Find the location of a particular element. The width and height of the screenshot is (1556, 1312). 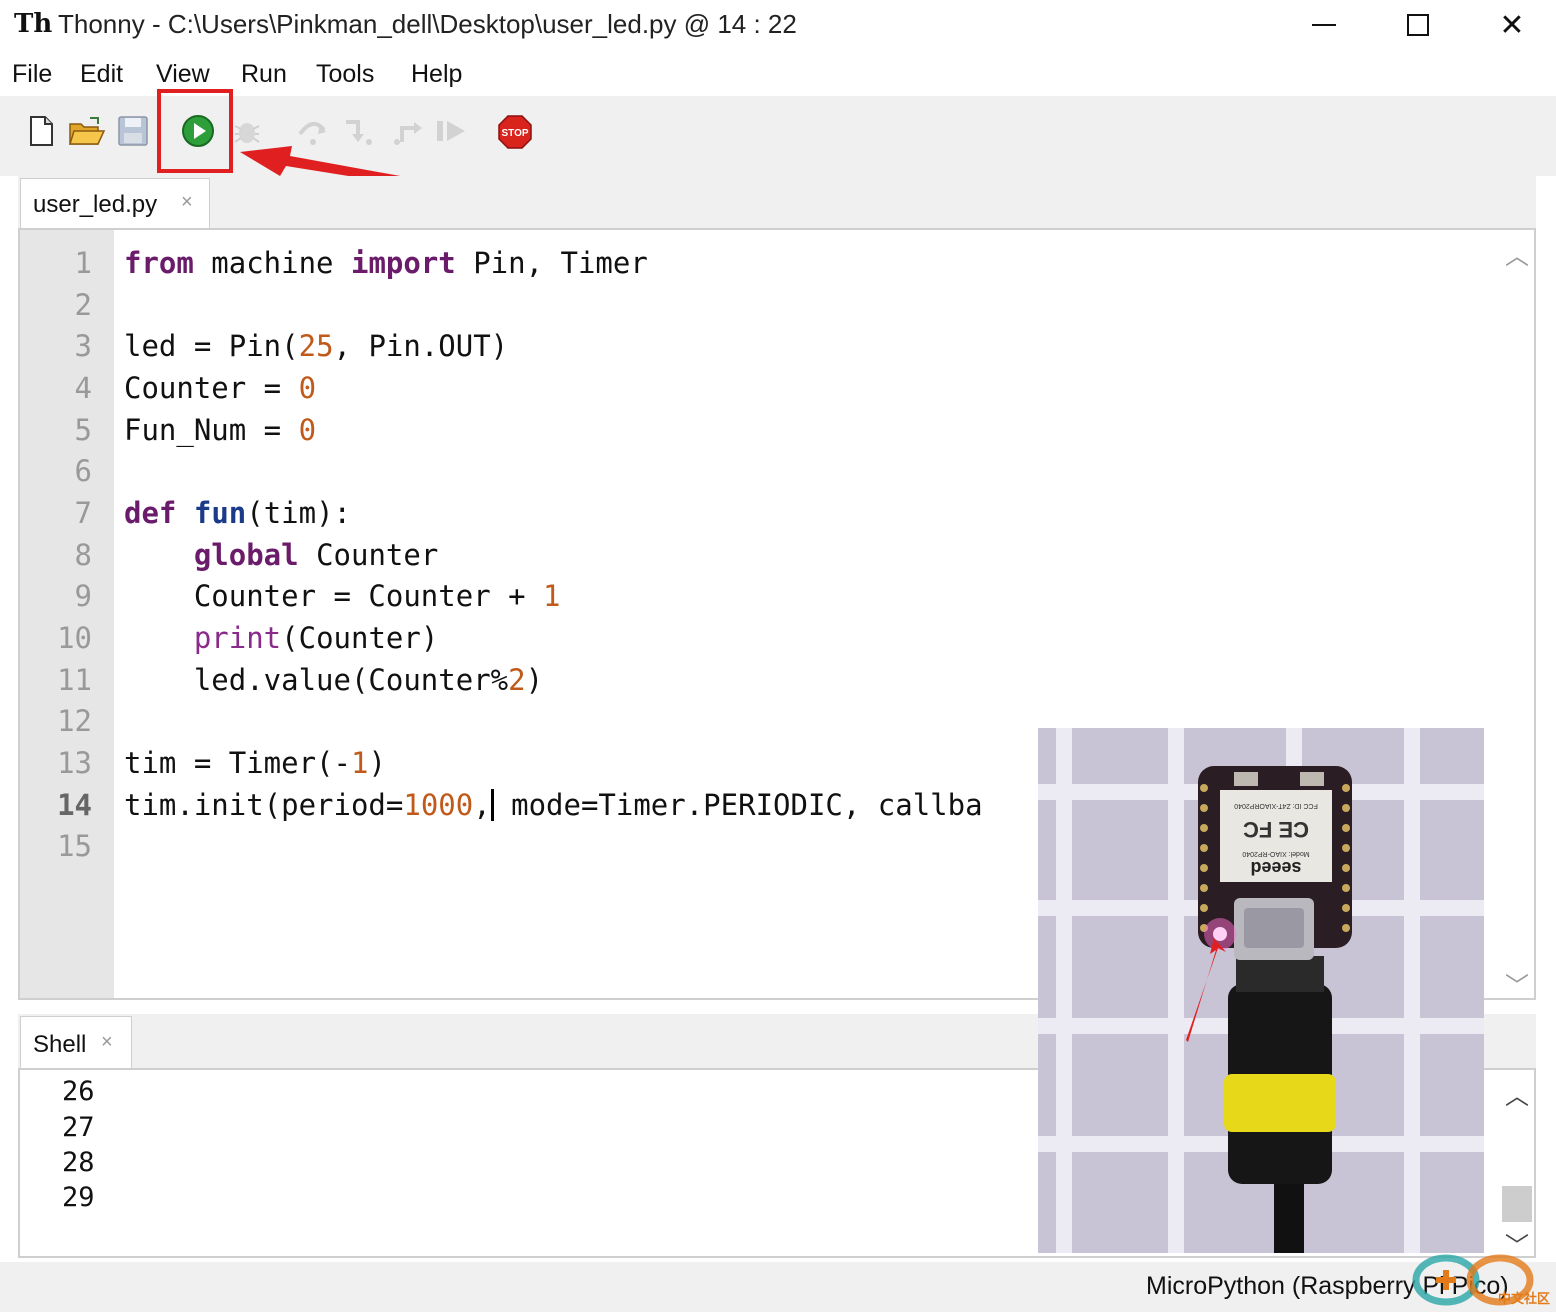

code-line: led = Pin(25, Pin.OUT) is located at coordinates (316, 346).